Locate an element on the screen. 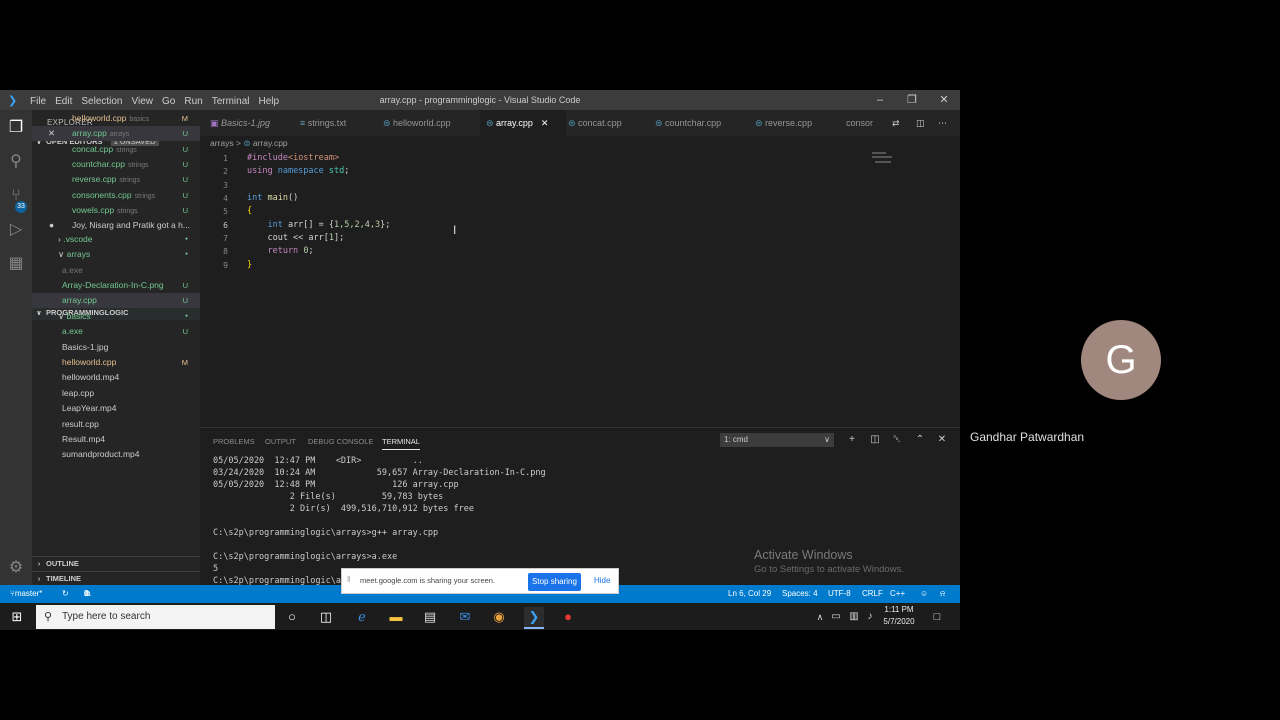 The width and height of the screenshot is (1280, 720). branch-indicator: ⑂ master* is located at coordinates (26, 594).